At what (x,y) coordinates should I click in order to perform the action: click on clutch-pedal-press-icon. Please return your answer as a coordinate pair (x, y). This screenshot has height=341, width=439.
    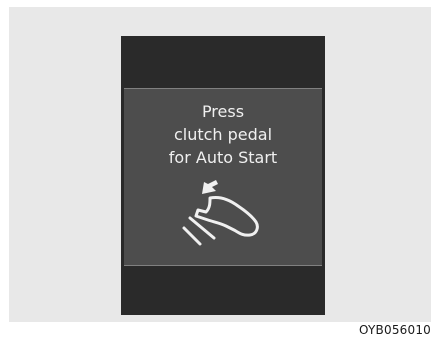
    Looking at the image, I should click on (220, 213).